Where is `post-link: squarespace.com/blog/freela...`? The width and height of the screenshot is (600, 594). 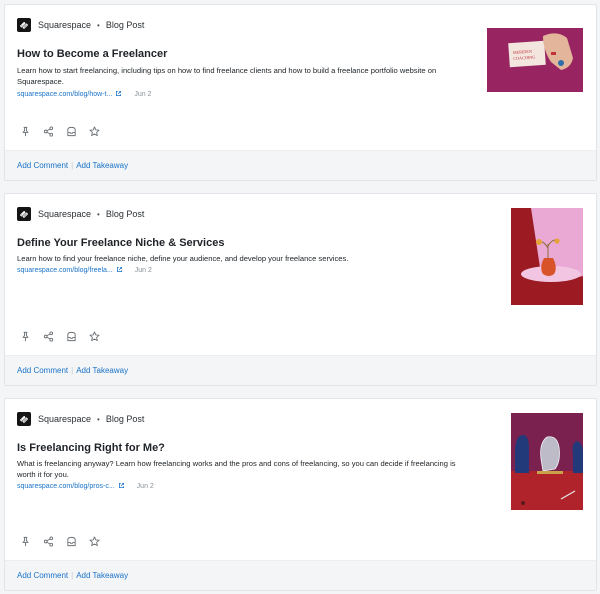
post-link: squarespace.com/blog/freela... is located at coordinates (65, 270).